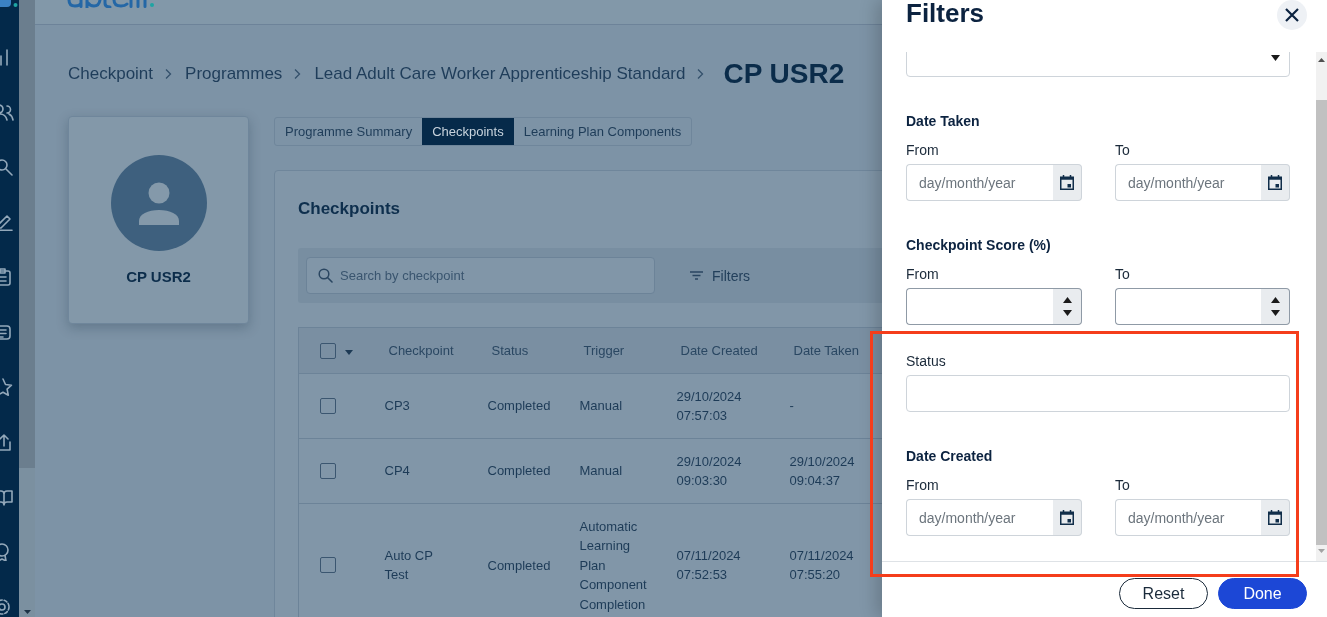  What do you see at coordinates (480, 275) in the screenshot?
I see `search-field: Search by checkpoint` at bounding box center [480, 275].